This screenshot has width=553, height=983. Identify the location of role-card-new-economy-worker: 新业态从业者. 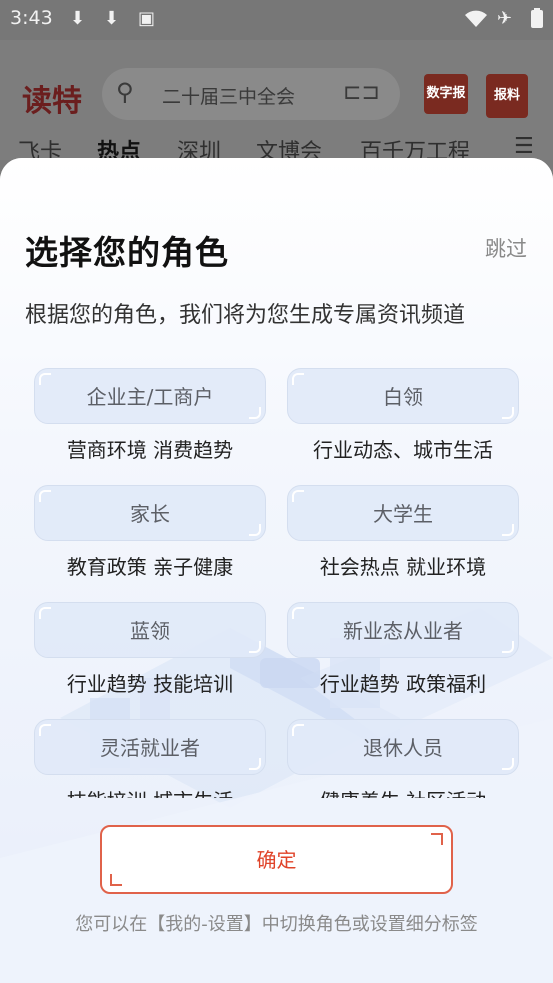
(403, 630).